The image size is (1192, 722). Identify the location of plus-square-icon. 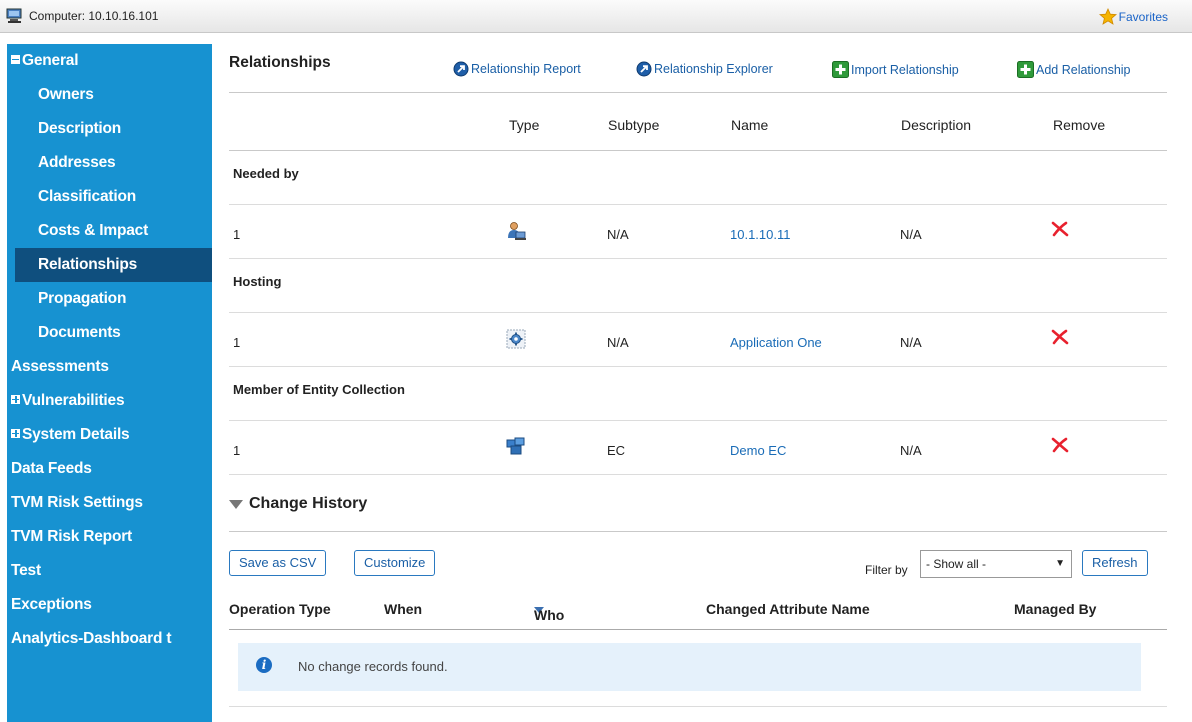
(840, 69).